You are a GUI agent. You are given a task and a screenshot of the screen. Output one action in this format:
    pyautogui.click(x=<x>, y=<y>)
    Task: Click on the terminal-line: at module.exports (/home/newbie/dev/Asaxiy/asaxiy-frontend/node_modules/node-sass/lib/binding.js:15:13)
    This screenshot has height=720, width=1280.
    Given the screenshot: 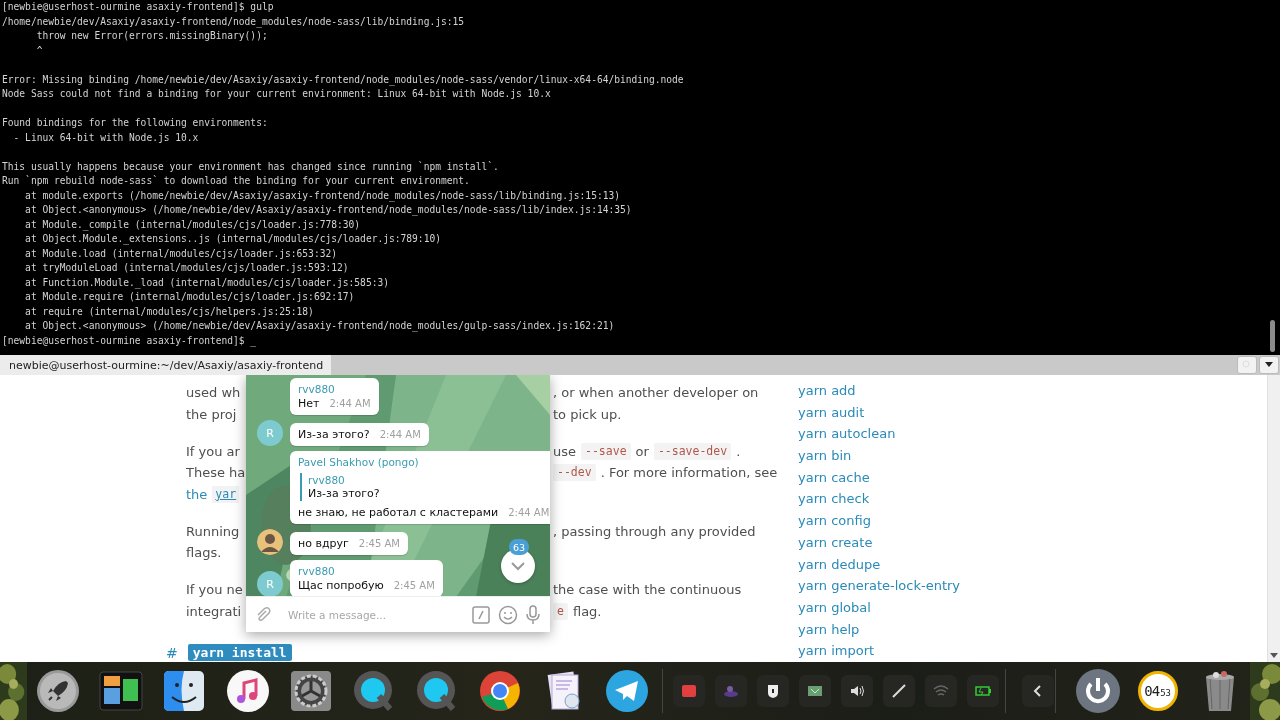 What is the action you would take?
    pyautogui.click(x=323, y=195)
    